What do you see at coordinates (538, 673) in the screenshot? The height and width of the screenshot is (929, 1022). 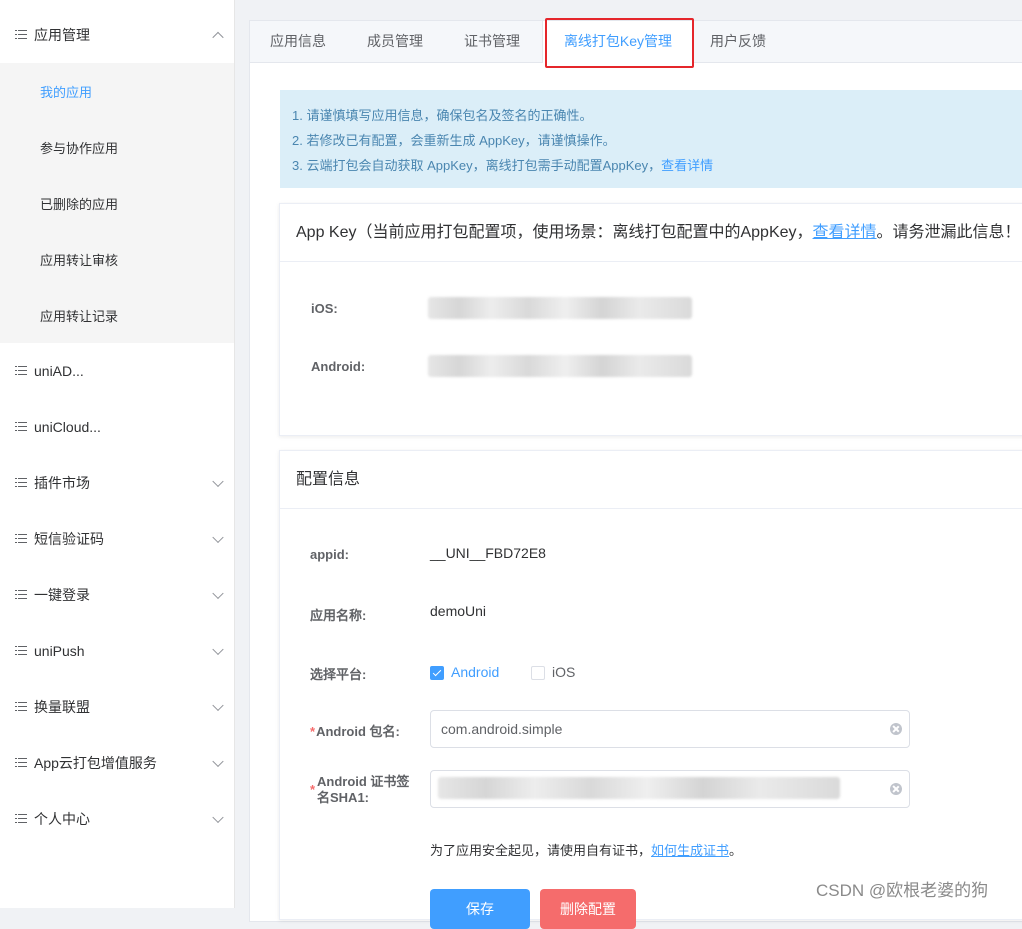 I see `ios-checkbox` at bounding box center [538, 673].